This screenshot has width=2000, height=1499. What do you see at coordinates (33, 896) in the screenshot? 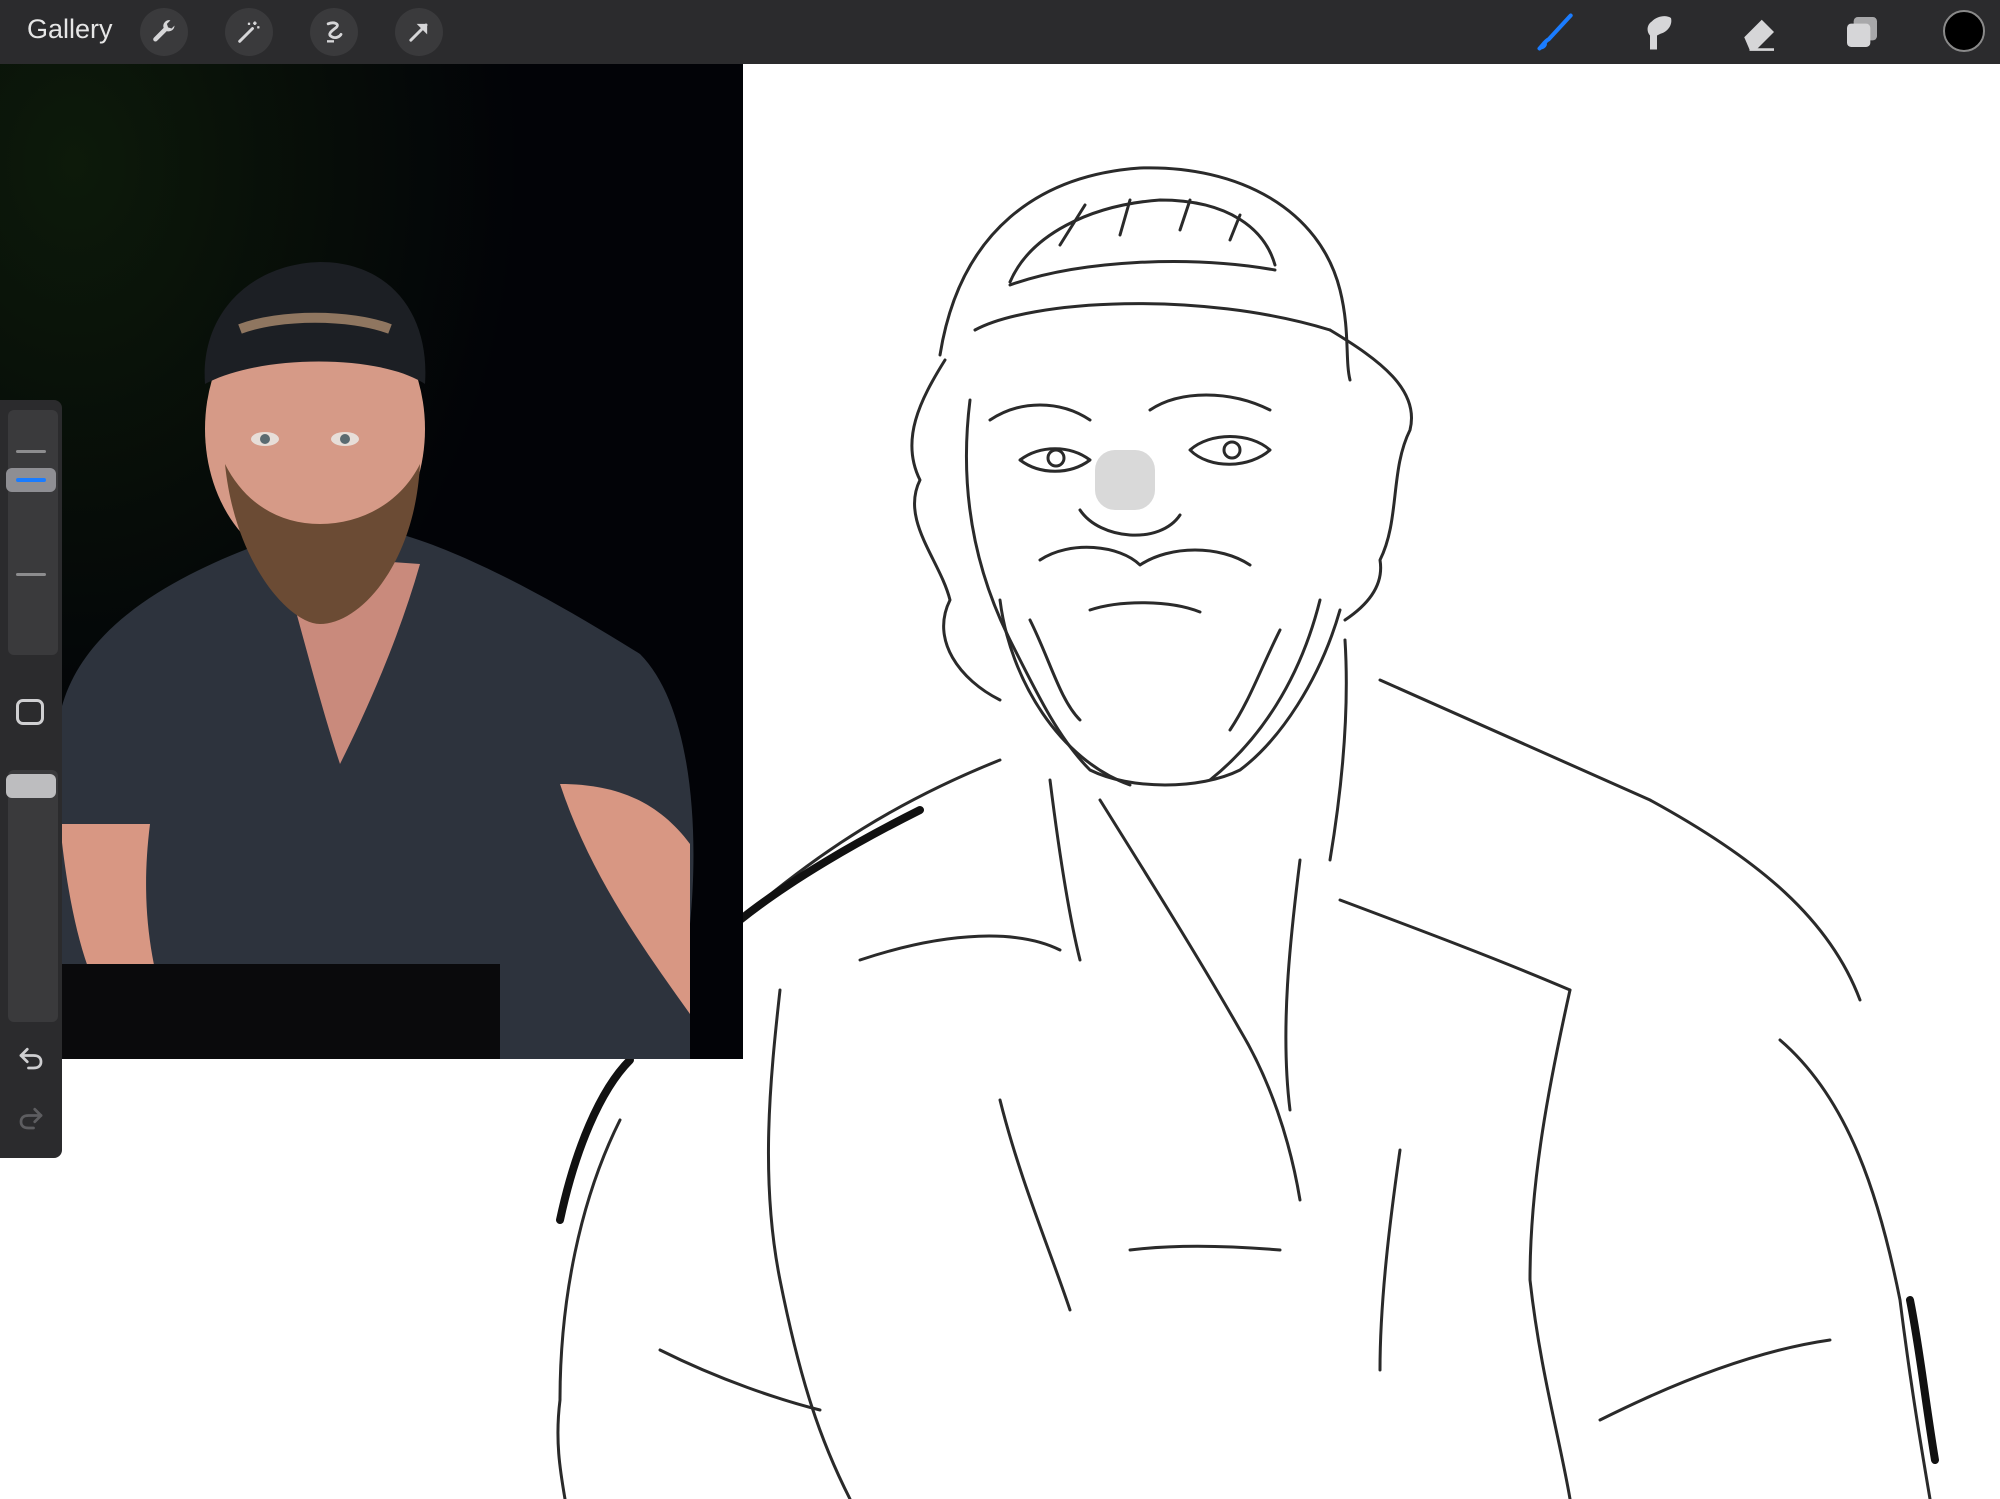
I see `opacity-slider` at bounding box center [33, 896].